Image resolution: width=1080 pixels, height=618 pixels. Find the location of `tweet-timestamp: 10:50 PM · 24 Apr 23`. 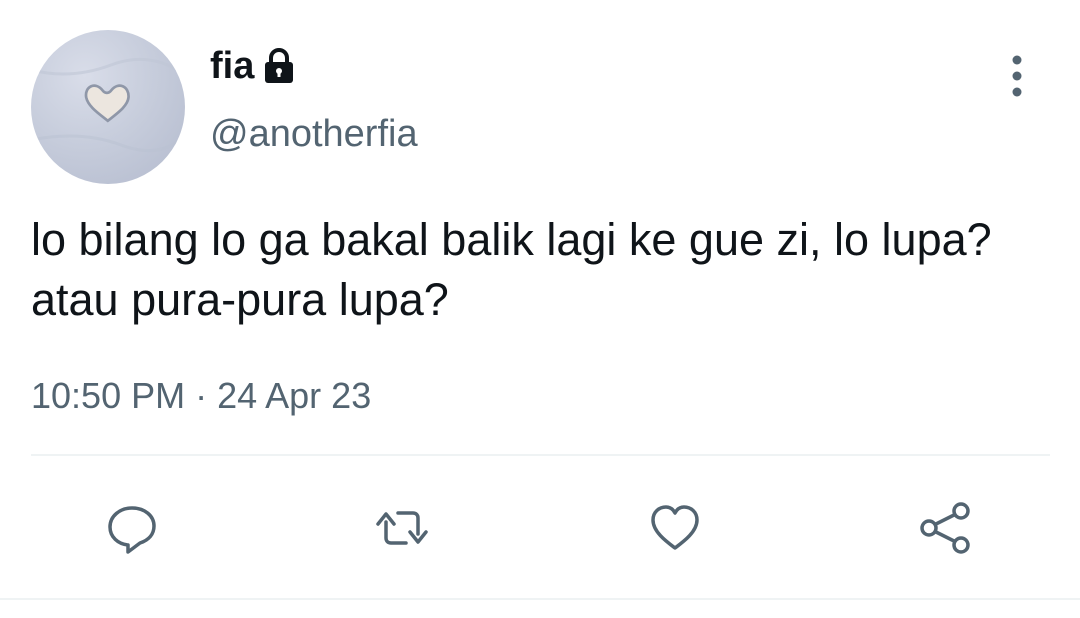

tweet-timestamp: 10:50 PM · 24 Apr 23 is located at coordinates (201, 396).